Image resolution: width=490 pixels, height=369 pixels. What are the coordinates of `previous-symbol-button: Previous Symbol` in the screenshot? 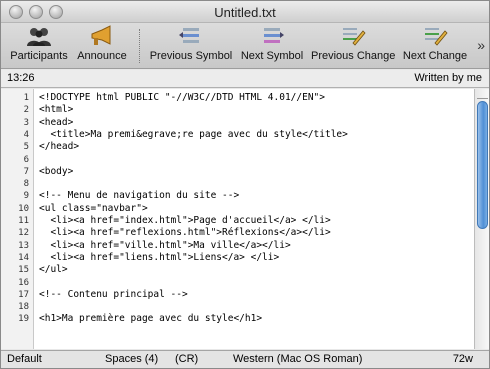 It's located at (191, 46).